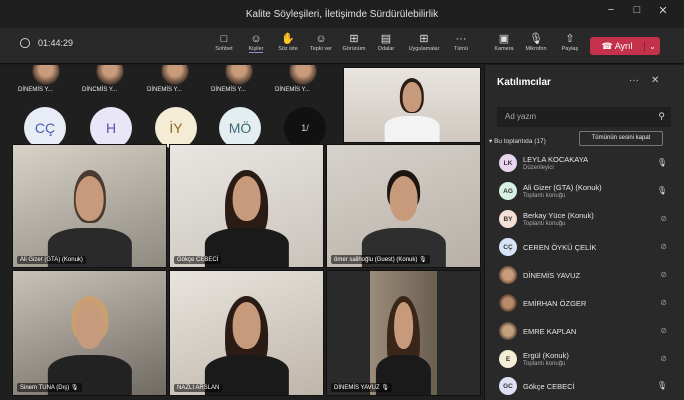 The width and height of the screenshot is (684, 400). Describe the element at coordinates (386, 39) in the screenshot. I see `rooms-icon: ▤` at that location.